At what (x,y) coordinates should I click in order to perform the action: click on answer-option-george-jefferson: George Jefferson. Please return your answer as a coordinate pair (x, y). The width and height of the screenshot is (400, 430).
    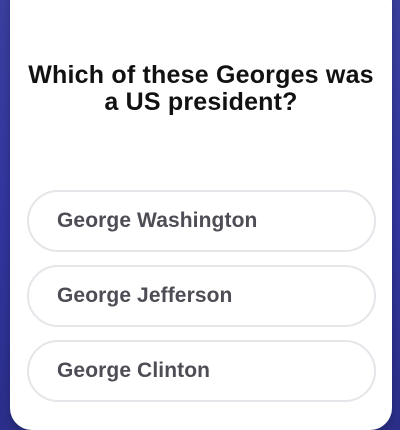
    Looking at the image, I should click on (201, 296).